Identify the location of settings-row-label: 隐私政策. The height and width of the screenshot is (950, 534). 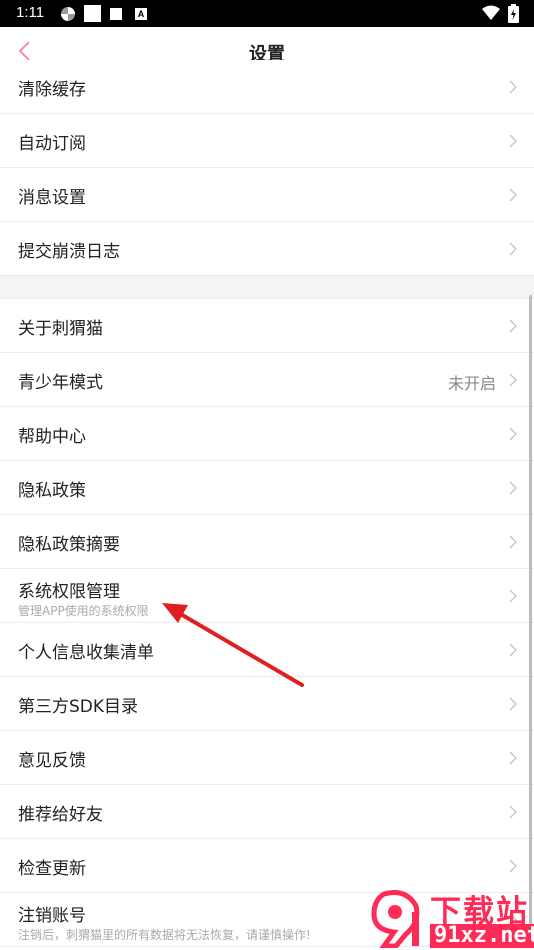
(52, 491).